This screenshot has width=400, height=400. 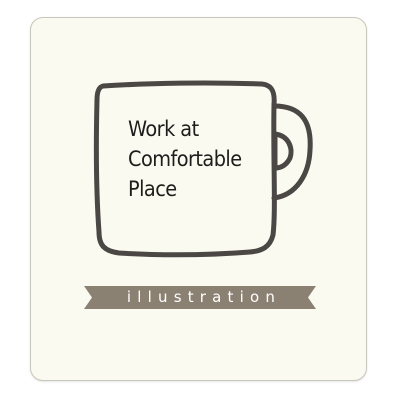 I want to click on ribbon-banner, so click(x=200, y=297).